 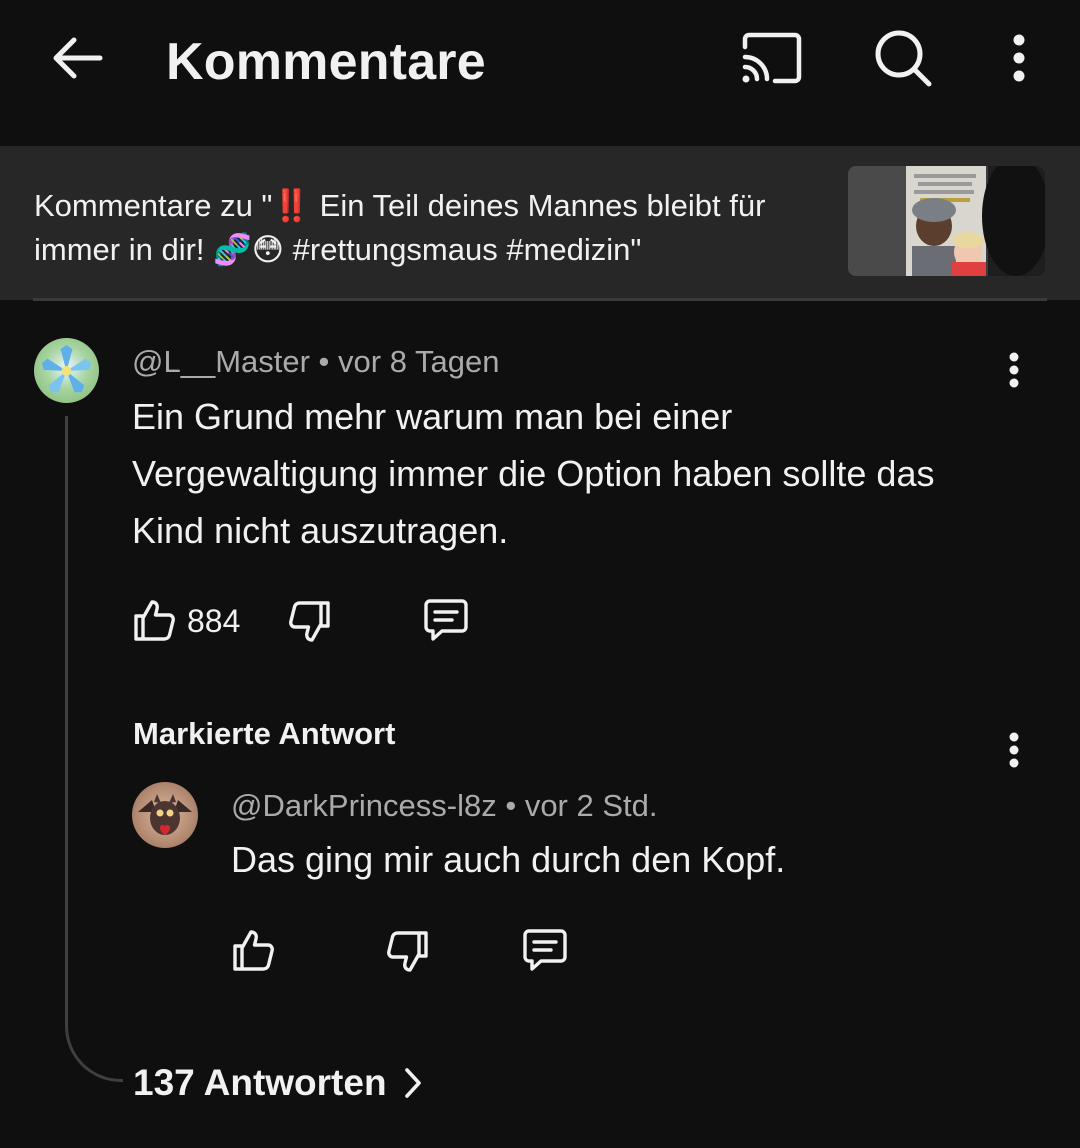 What do you see at coordinates (316, 361) in the screenshot?
I see `comment-meta: @L__Master • vor 8 Tagen` at bounding box center [316, 361].